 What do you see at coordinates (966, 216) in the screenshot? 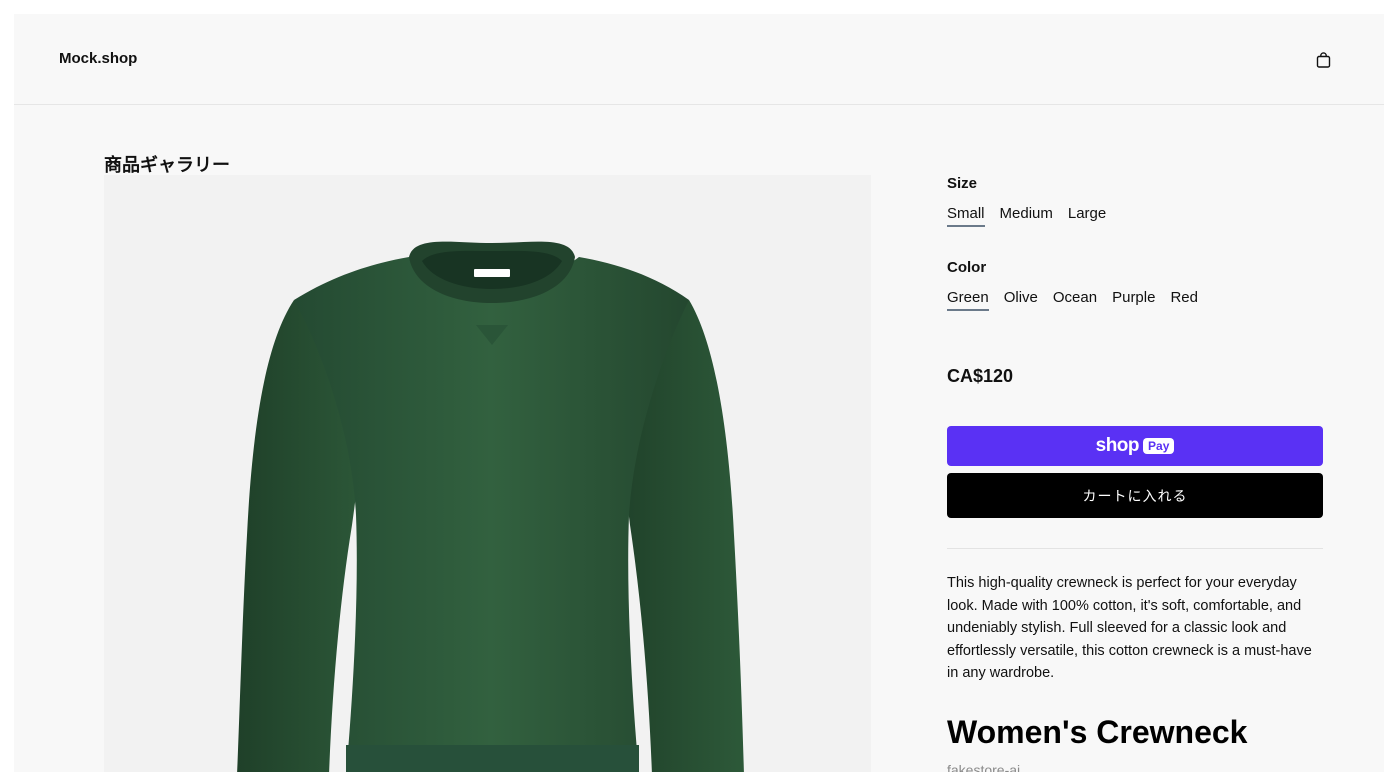
I see `size-option-small: Small` at bounding box center [966, 216].